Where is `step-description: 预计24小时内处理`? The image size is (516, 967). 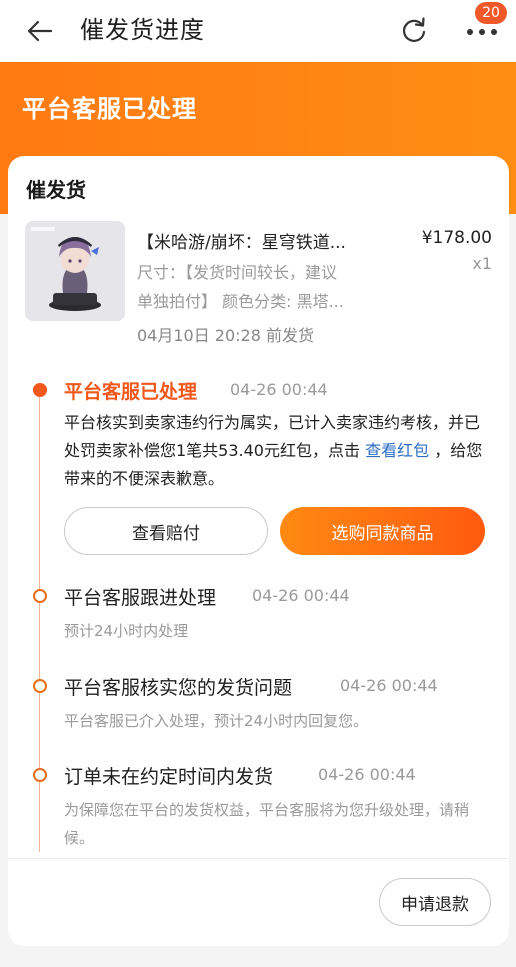
step-description: 预计24小时内处理 is located at coordinates (126, 631).